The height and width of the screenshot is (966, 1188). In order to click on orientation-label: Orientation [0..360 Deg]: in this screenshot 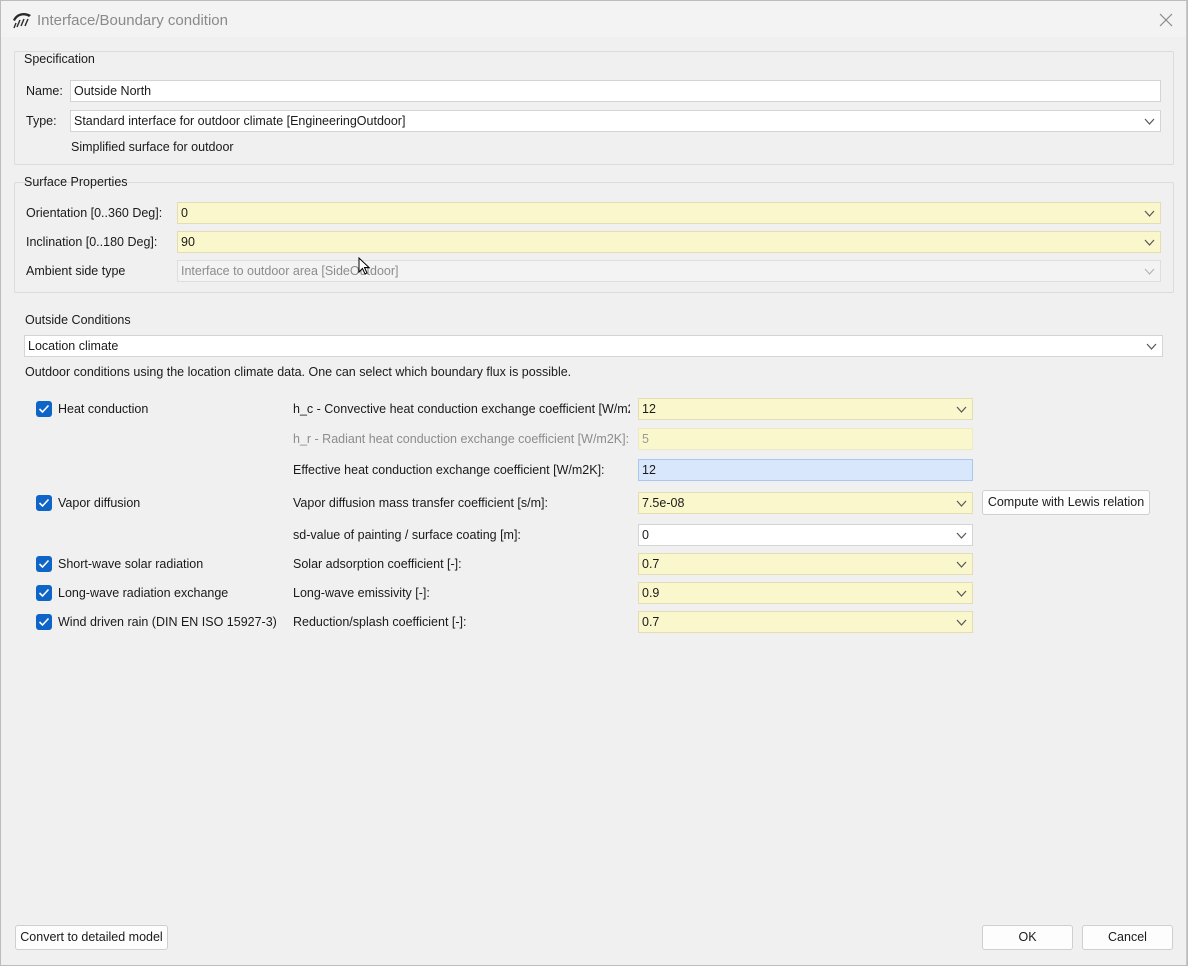, I will do `click(94, 213)`.